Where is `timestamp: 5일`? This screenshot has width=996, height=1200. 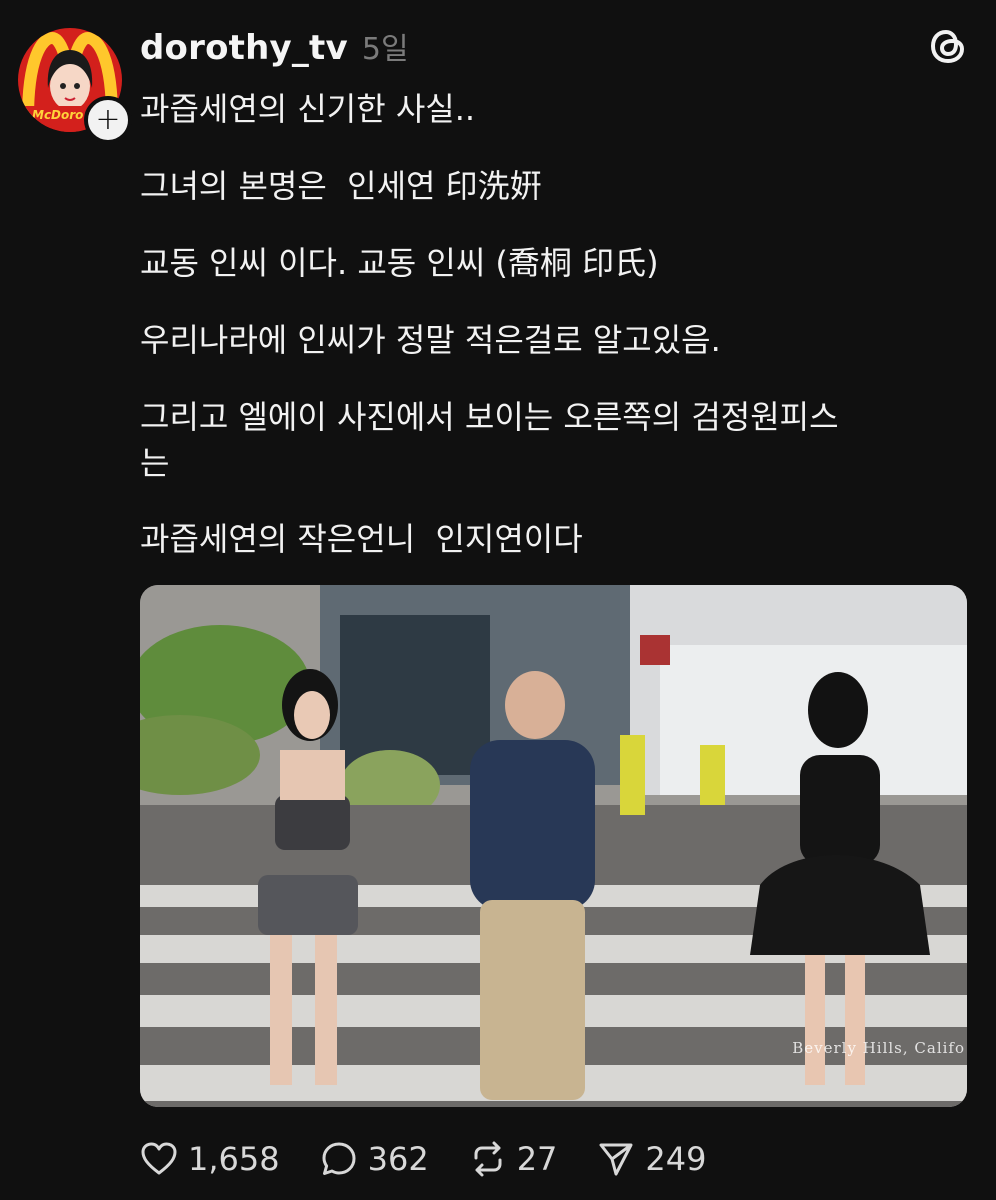
timestamp: 5일 is located at coordinates (385, 49).